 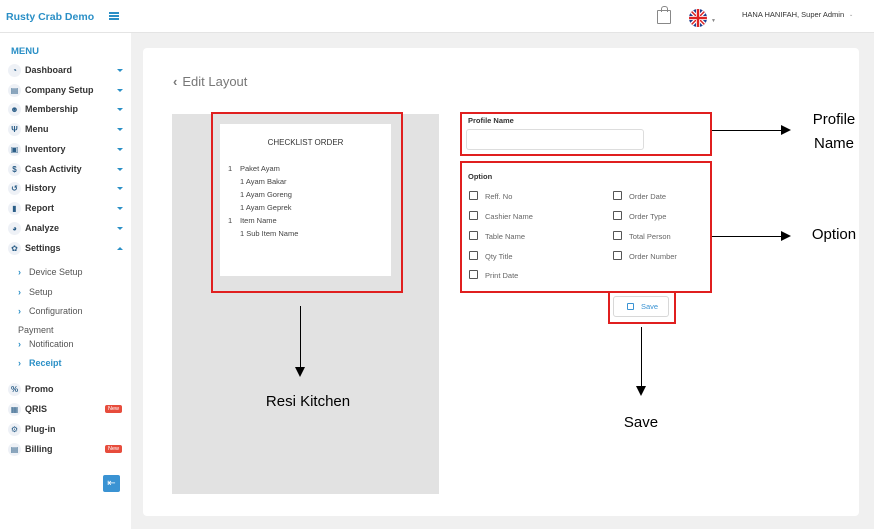 I want to click on sidebar-subitem-device-setup: › Device Setup, so click(x=50, y=272).